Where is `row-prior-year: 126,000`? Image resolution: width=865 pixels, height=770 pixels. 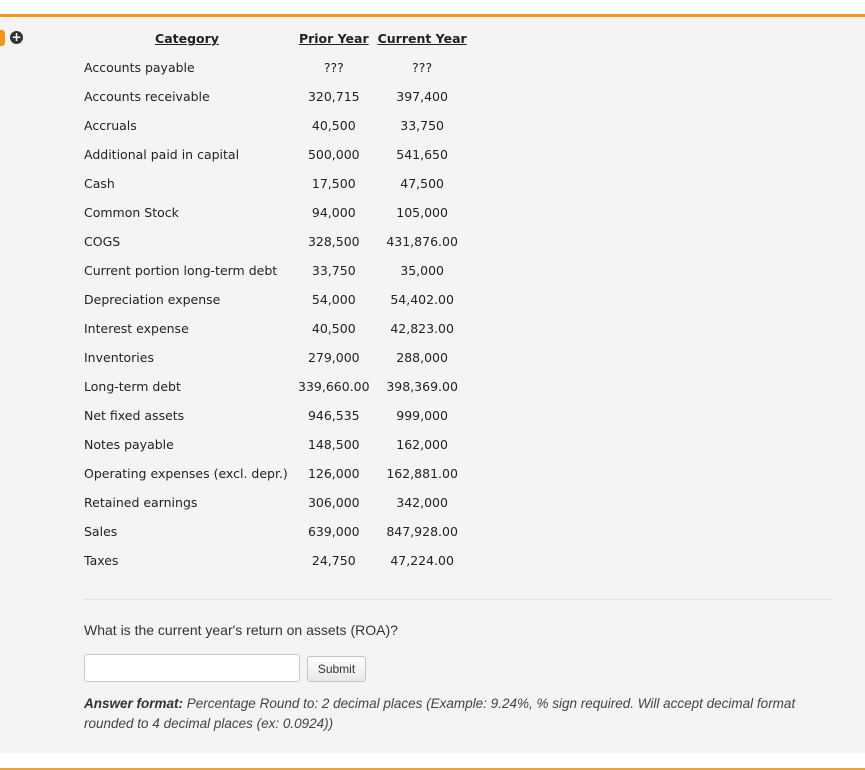
row-prior-year: 126,000 is located at coordinates (333, 473).